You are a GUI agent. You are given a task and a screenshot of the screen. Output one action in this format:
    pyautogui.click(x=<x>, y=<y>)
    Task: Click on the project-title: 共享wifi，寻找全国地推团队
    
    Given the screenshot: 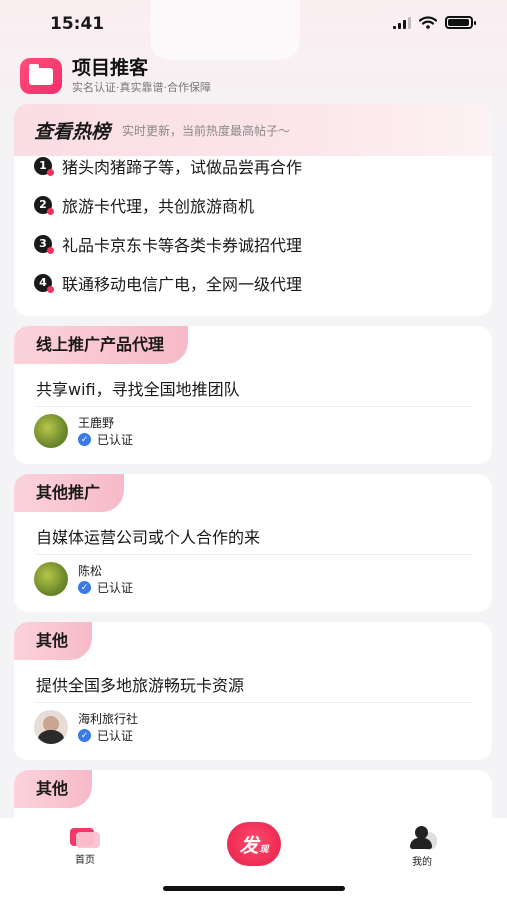 What is the action you would take?
    pyautogui.click(x=138, y=389)
    